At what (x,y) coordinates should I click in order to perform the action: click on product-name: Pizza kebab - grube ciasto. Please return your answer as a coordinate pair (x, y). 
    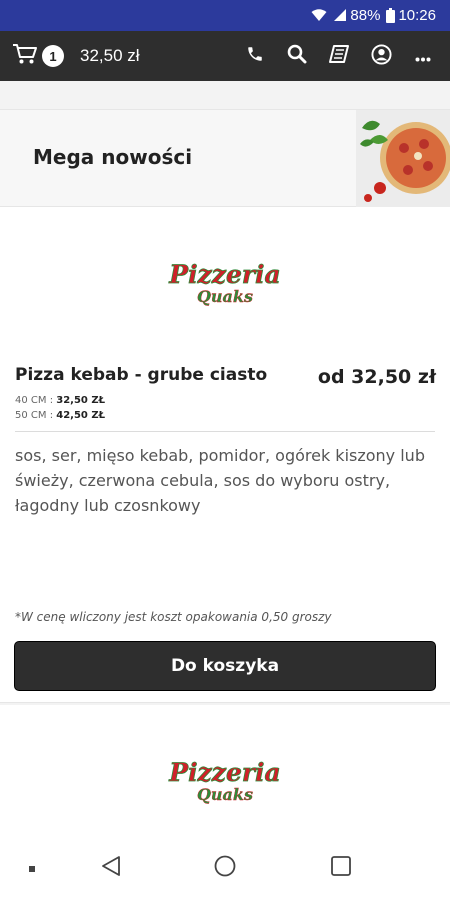
    Looking at the image, I should click on (141, 375).